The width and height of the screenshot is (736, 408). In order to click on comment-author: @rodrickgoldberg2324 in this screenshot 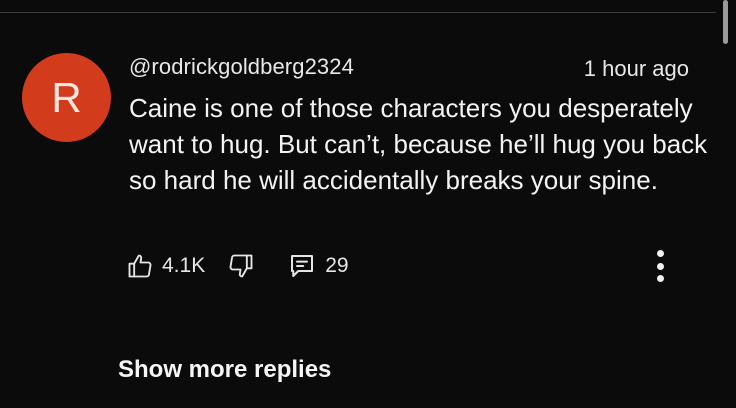, I will do `click(241, 67)`.